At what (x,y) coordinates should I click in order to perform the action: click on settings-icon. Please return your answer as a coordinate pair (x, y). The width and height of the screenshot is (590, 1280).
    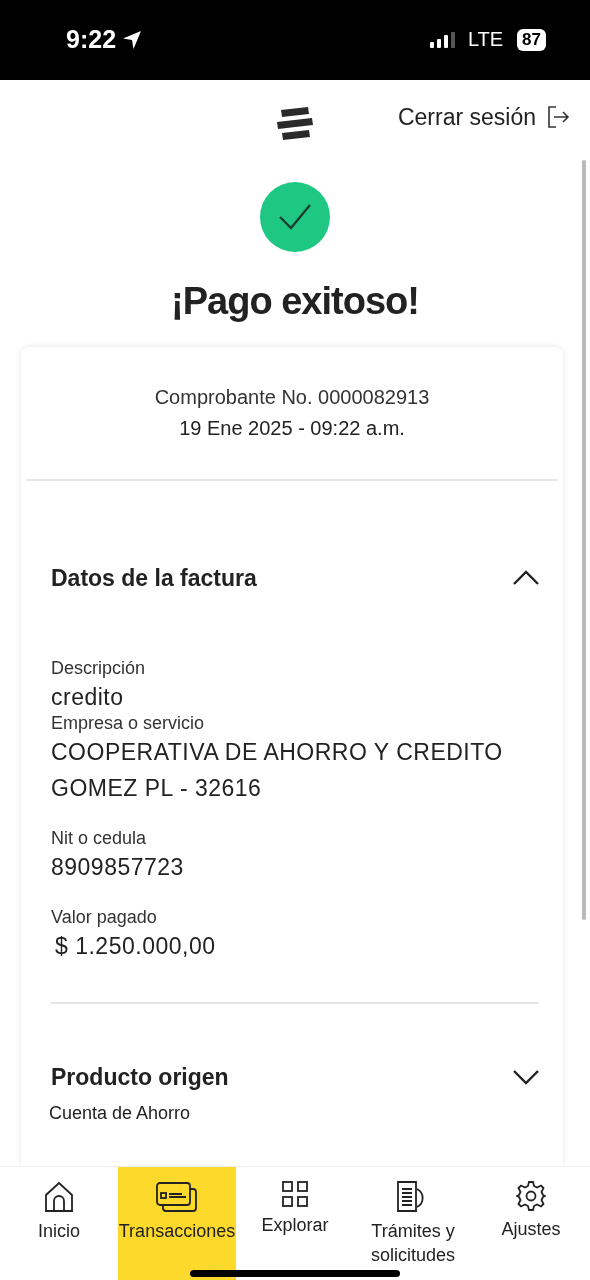
    Looking at the image, I should click on (531, 1196).